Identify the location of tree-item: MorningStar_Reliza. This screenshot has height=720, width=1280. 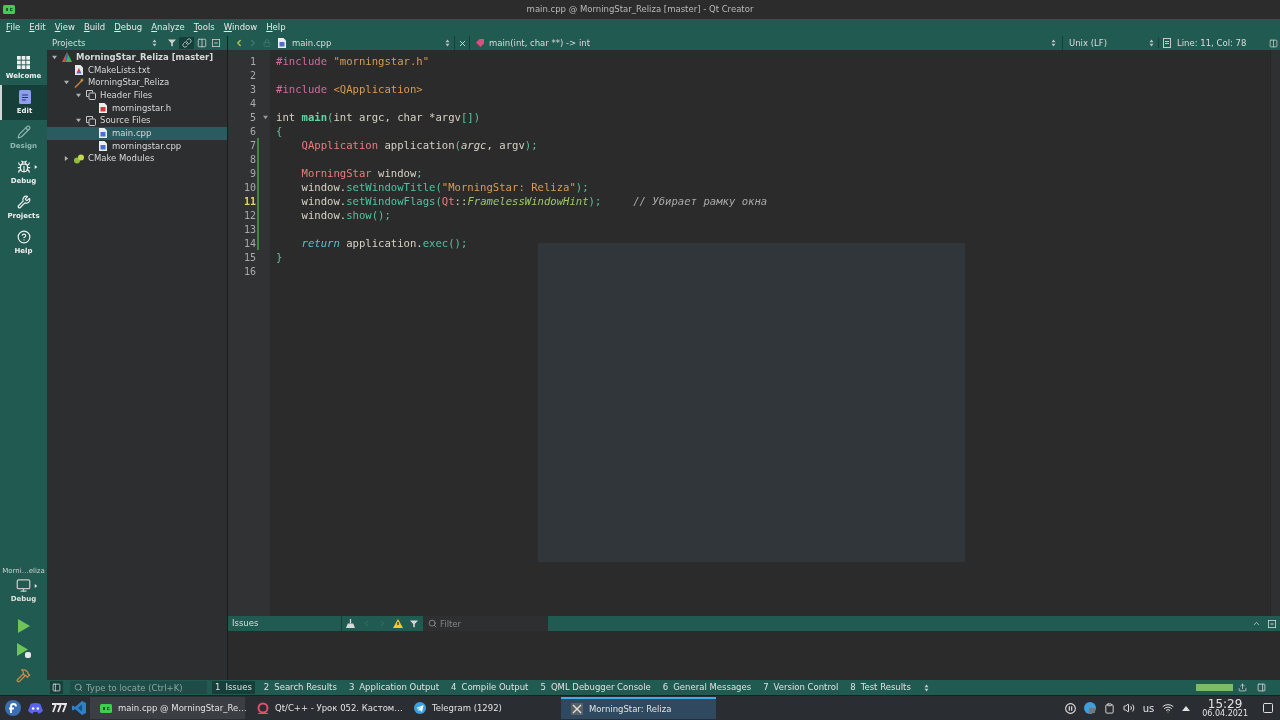
(137, 83).